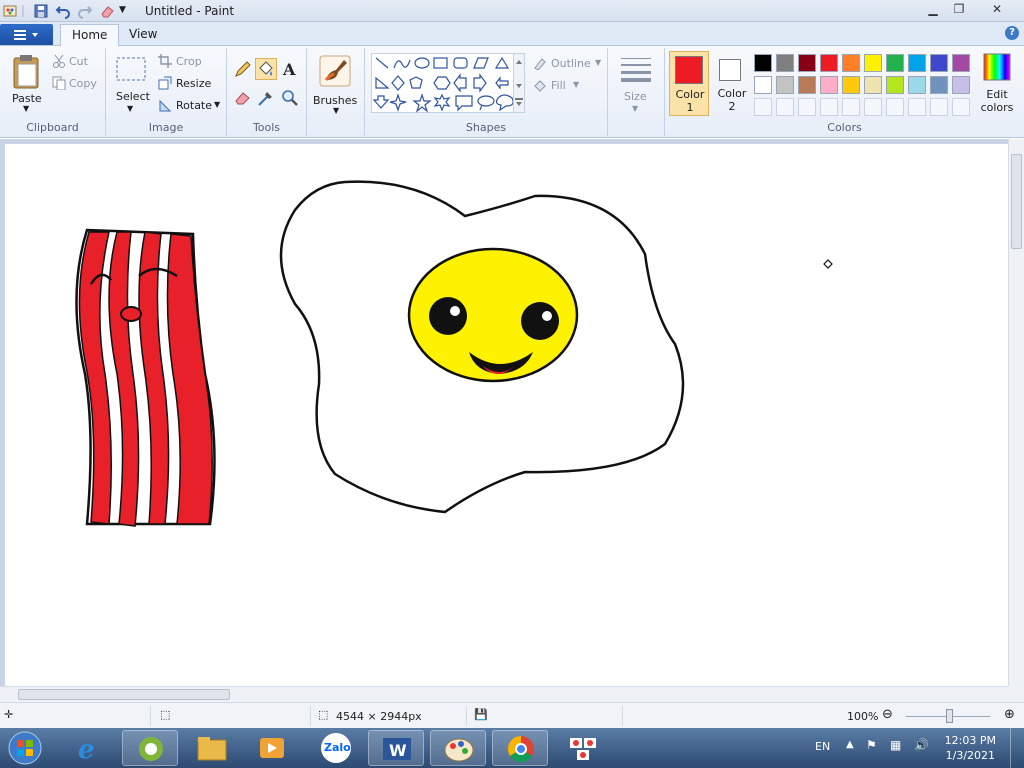  What do you see at coordinates (959, 9) in the screenshot?
I see `maximize-button: ❐` at bounding box center [959, 9].